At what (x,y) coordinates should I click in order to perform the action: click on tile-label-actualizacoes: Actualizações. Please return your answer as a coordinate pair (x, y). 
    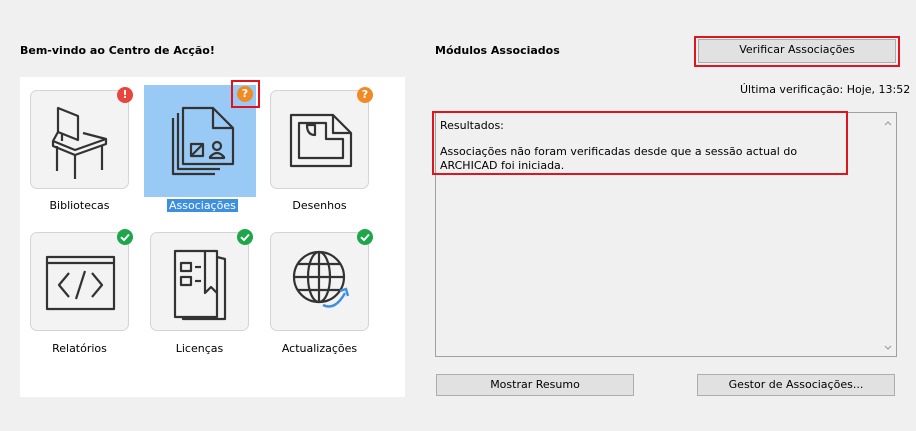
    Looking at the image, I should click on (319, 348).